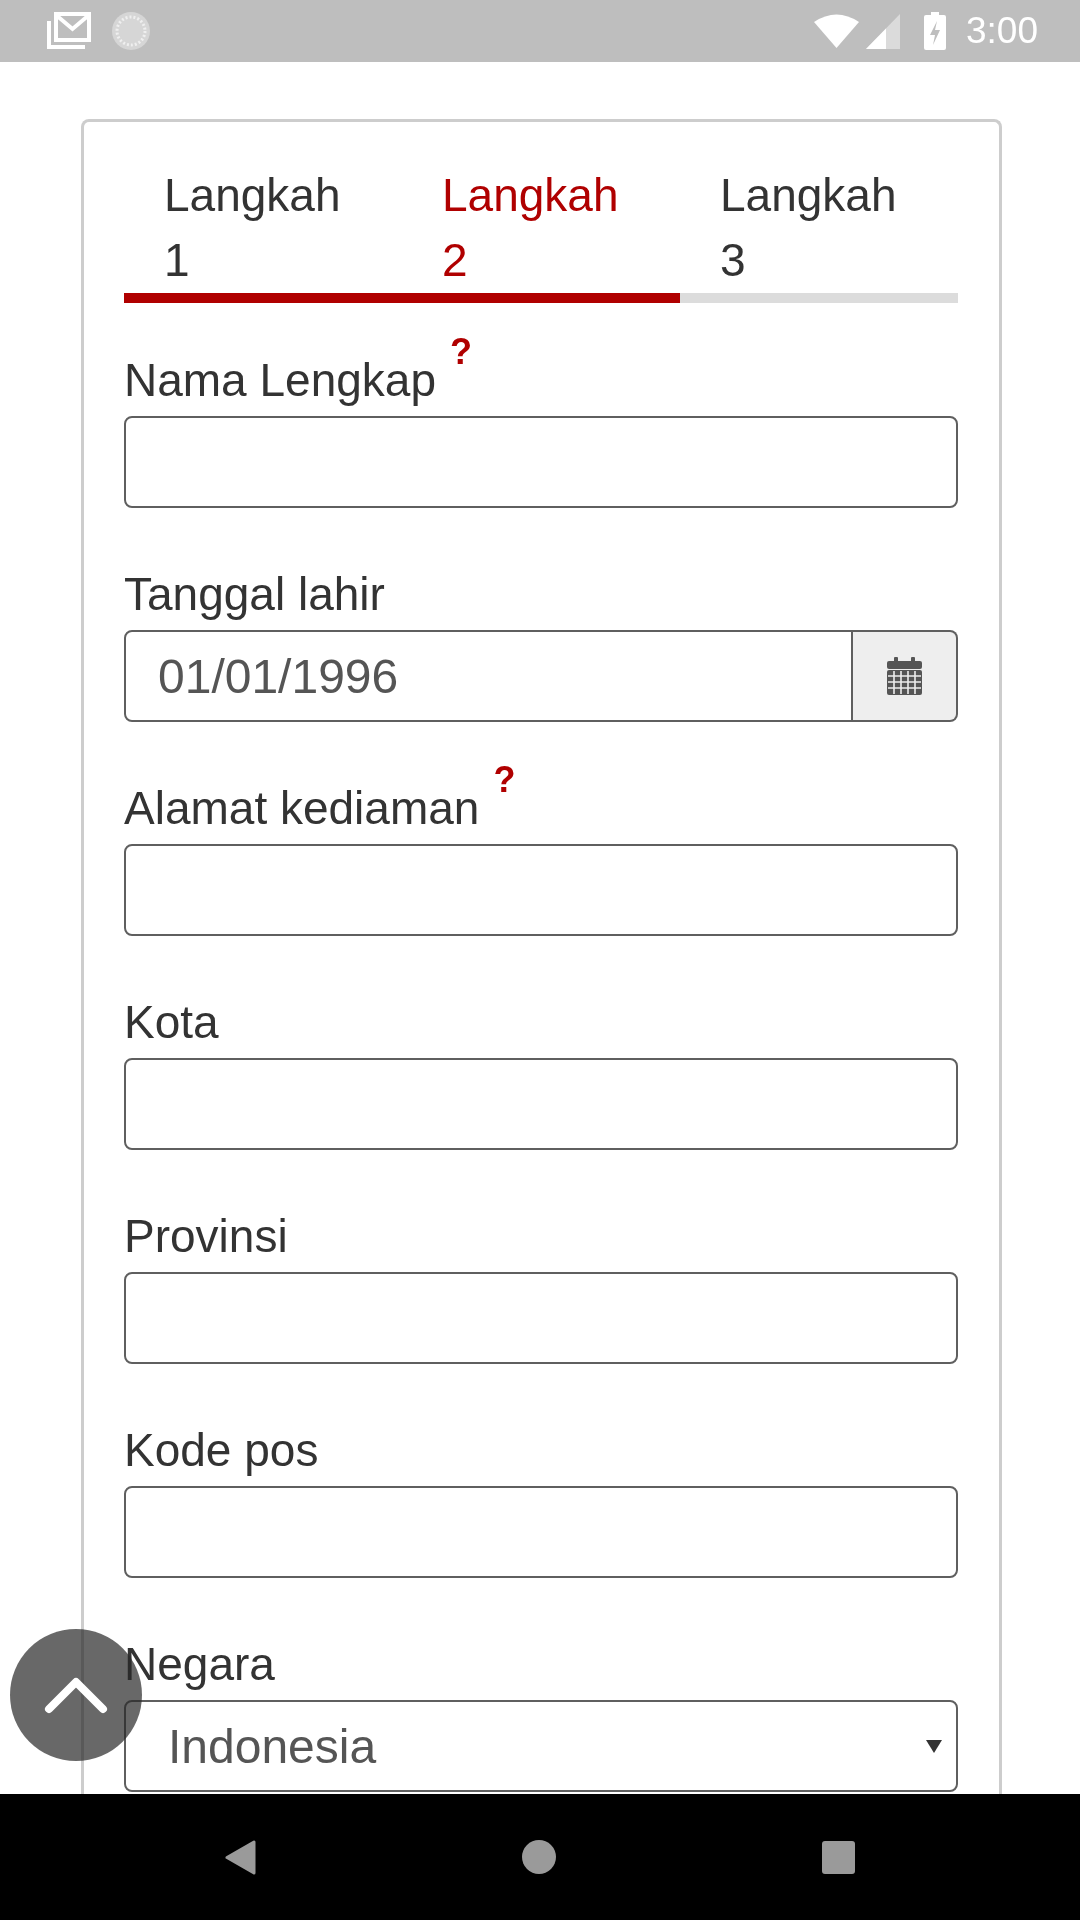 The height and width of the screenshot is (1920, 1080). Describe the element at coordinates (302, 808) in the screenshot. I see `field-label: Alamat kediaman` at that location.